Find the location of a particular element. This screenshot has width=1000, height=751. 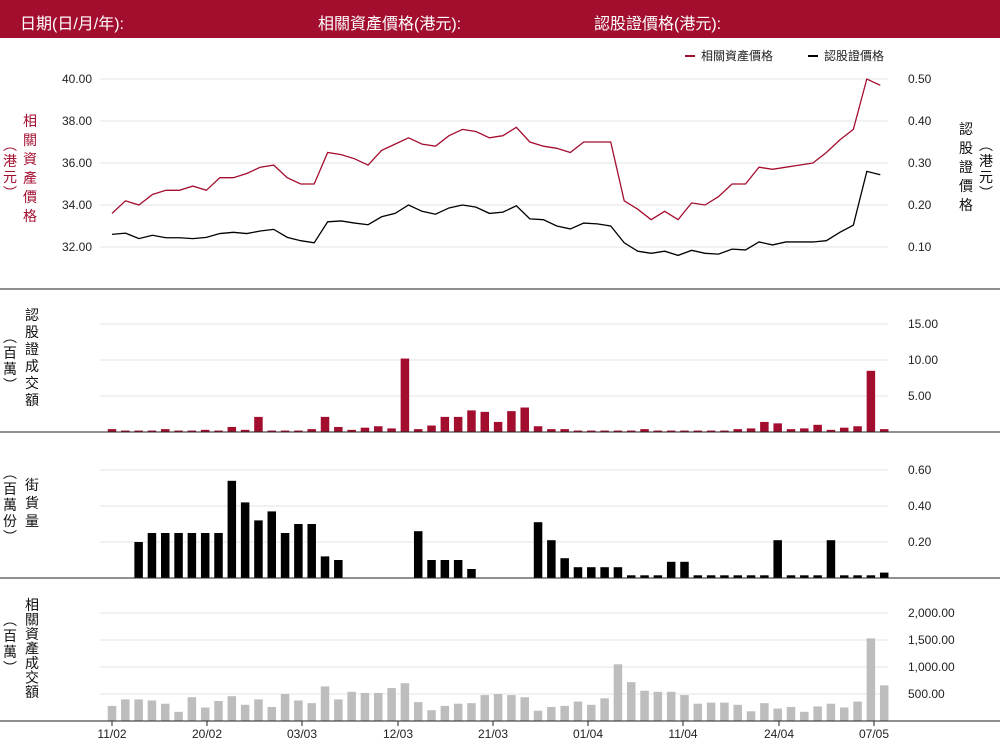

underlying-turnover-axis-title: 相關資產成交額 is located at coordinates (32, 649).